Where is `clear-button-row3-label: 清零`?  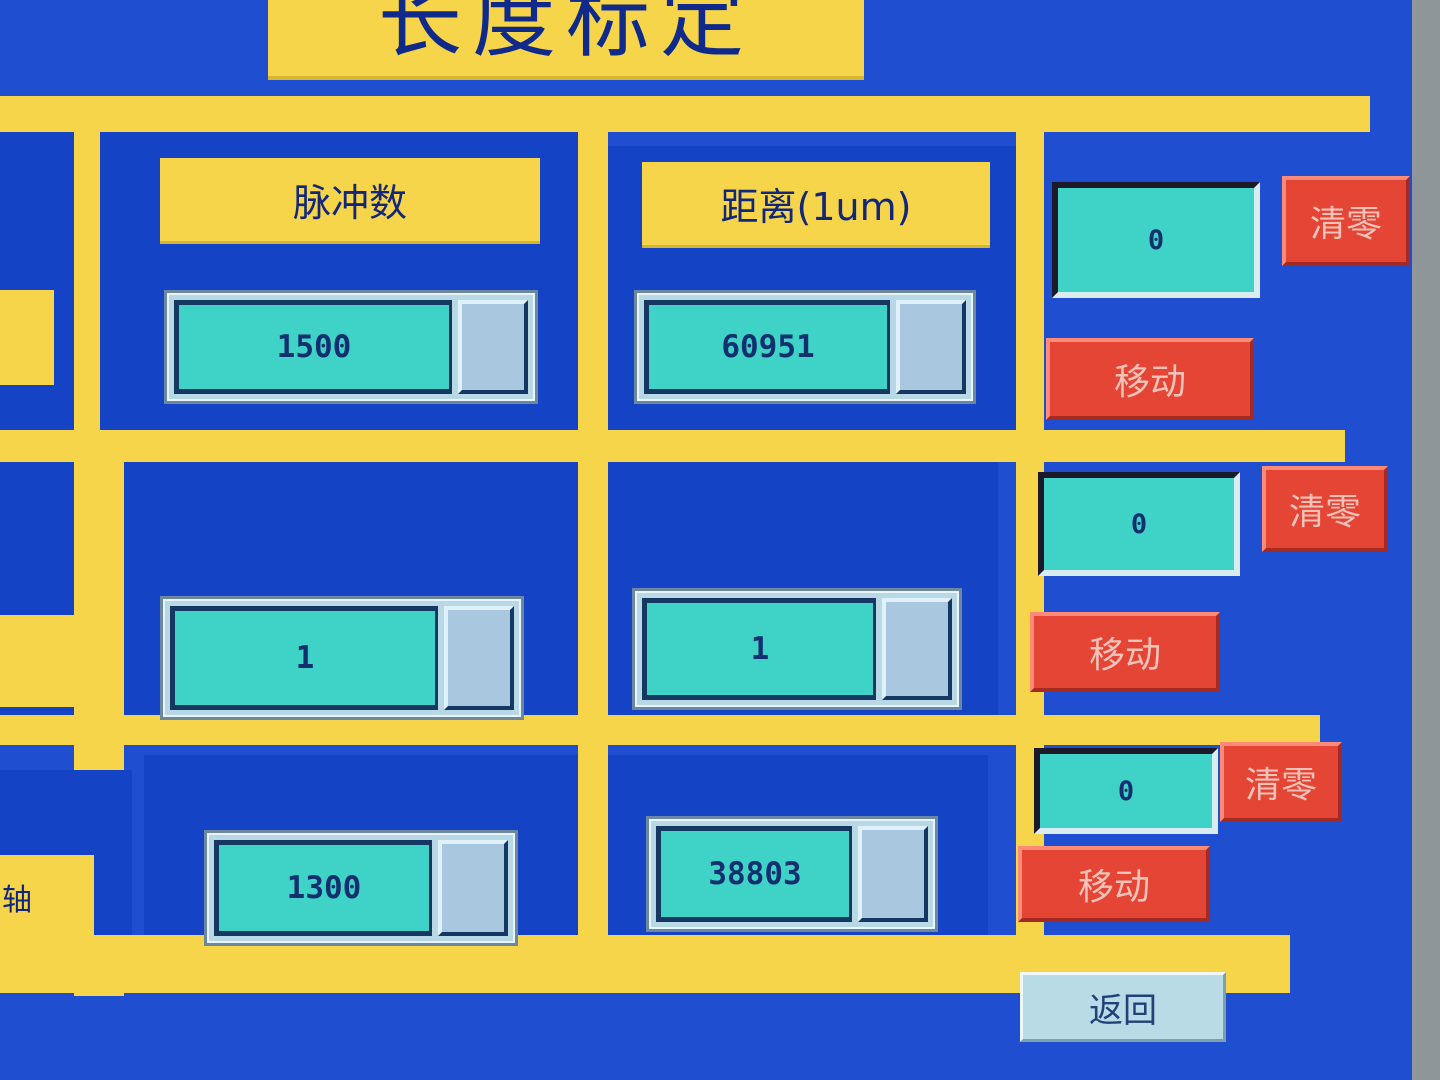
clear-button-row3-label: 清零 is located at coordinates (1280, 785).